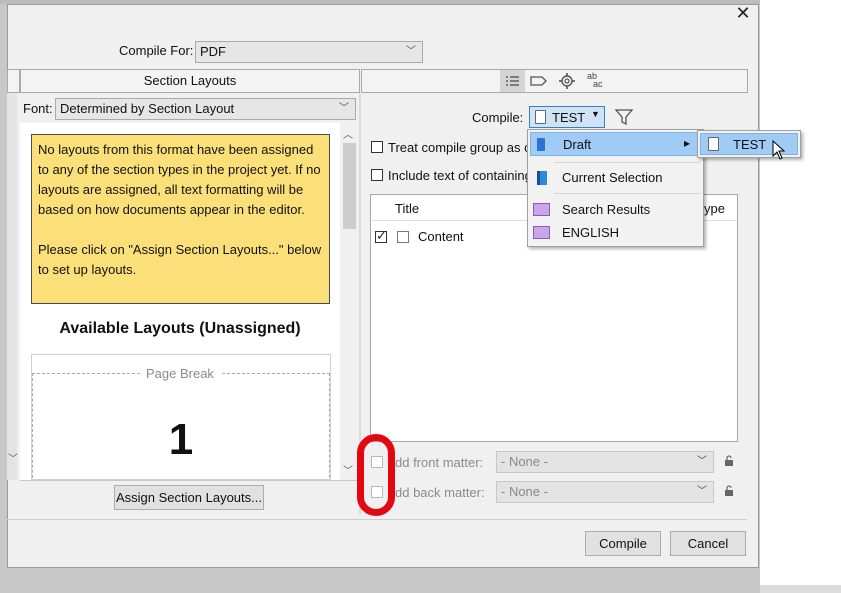 The image size is (841, 593). What do you see at coordinates (377, 519) in the screenshot?
I see `footer-divider` at bounding box center [377, 519].